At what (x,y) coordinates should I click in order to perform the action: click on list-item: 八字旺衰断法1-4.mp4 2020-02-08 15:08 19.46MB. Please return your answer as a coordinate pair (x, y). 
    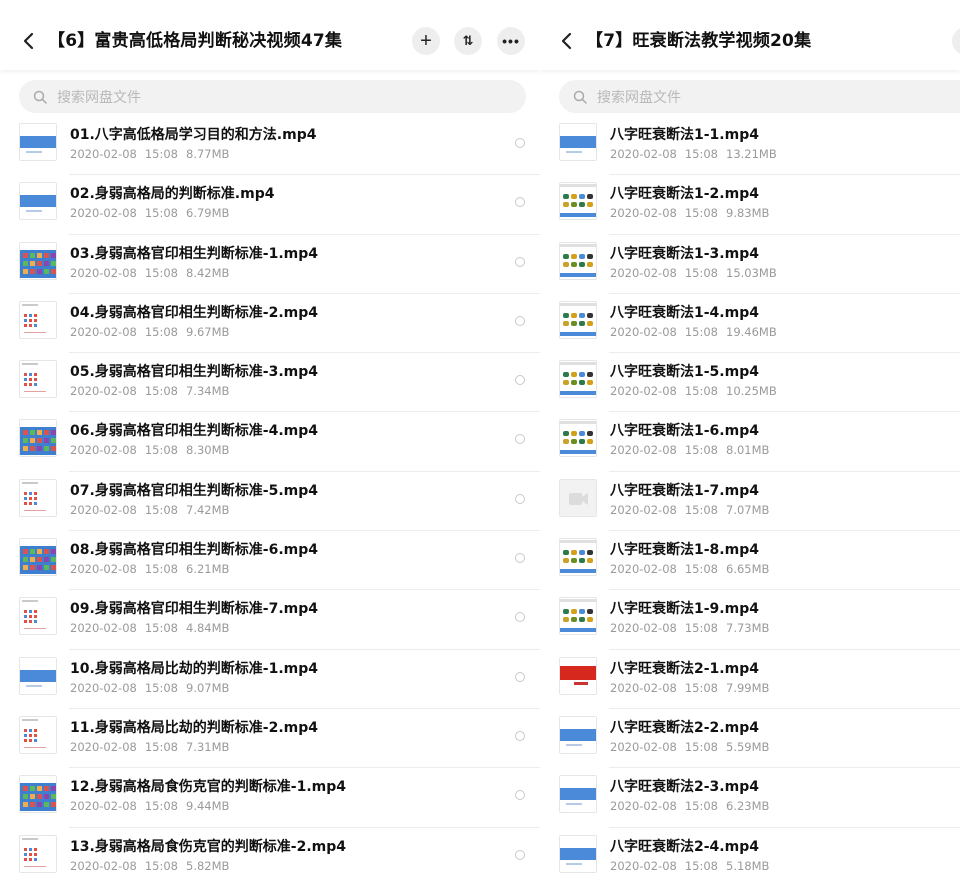
    Looking at the image, I should click on (750, 324).